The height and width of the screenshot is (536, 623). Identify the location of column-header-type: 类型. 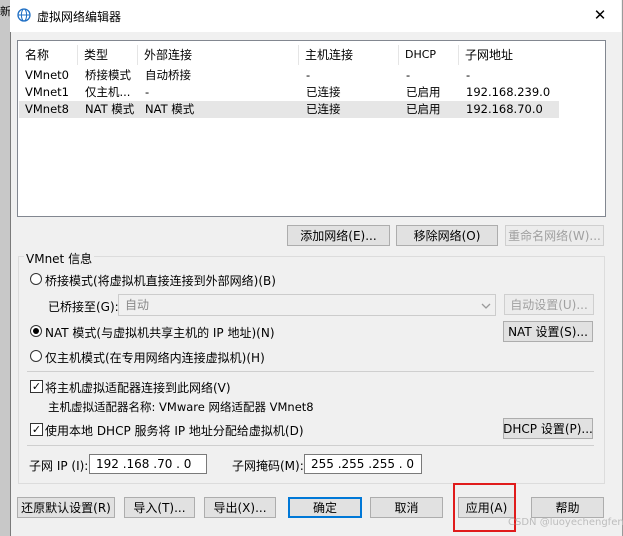
(108, 55).